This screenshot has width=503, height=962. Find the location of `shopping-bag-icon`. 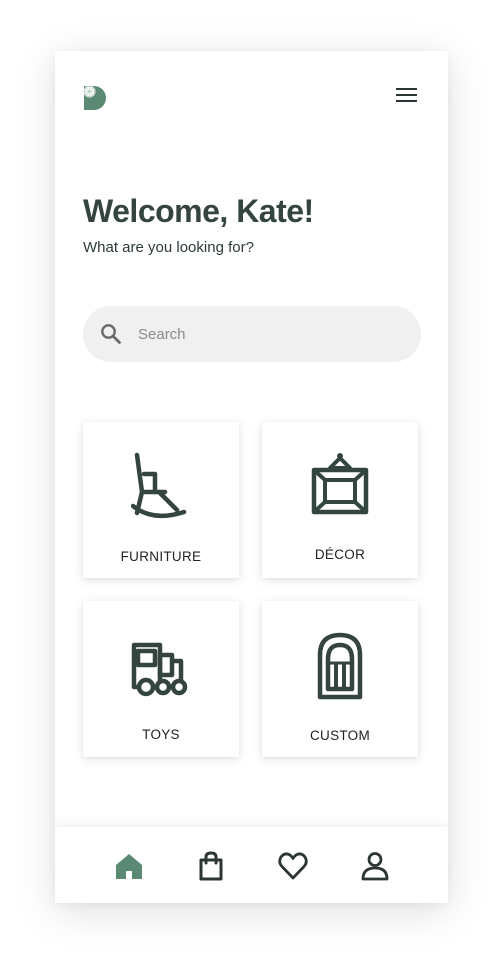

shopping-bag-icon is located at coordinates (211, 868).